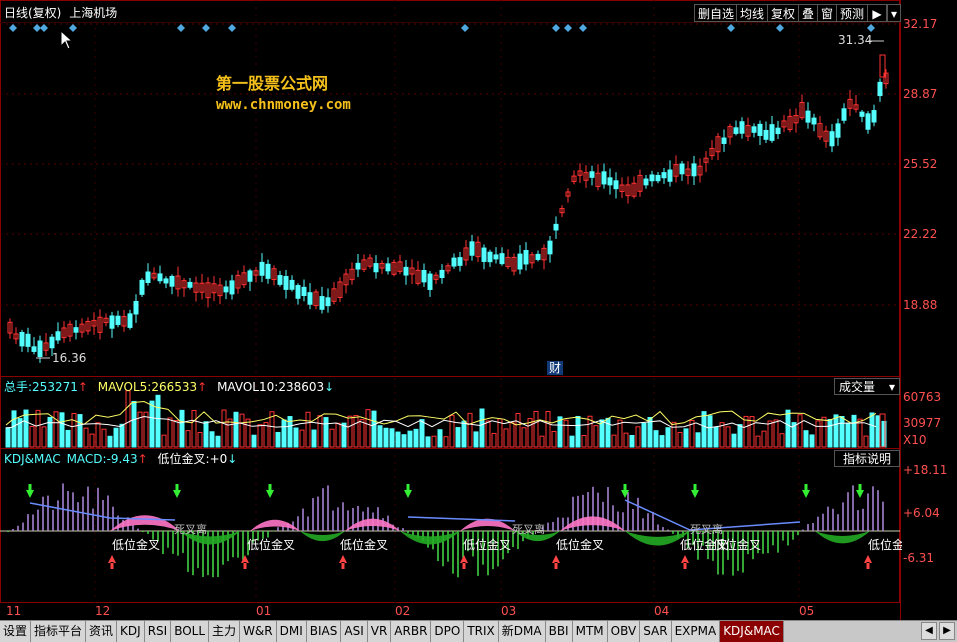  What do you see at coordinates (131, 631) in the screenshot?
I see `tab-kdj: KDJ` at bounding box center [131, 631].